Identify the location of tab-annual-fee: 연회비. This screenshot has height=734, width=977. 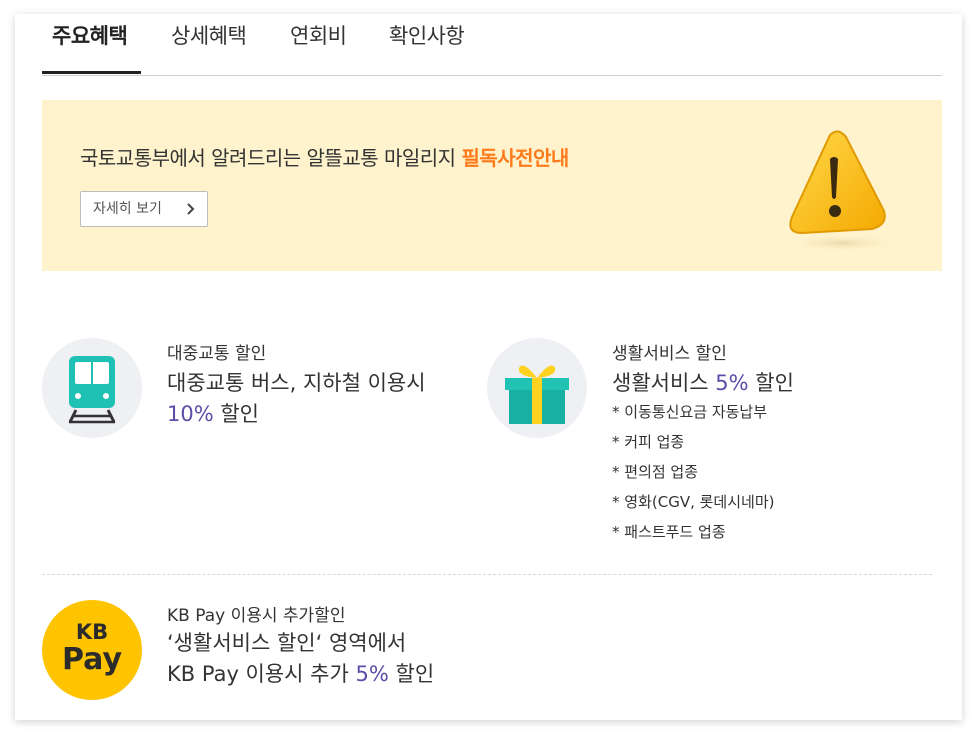
(318, 35).